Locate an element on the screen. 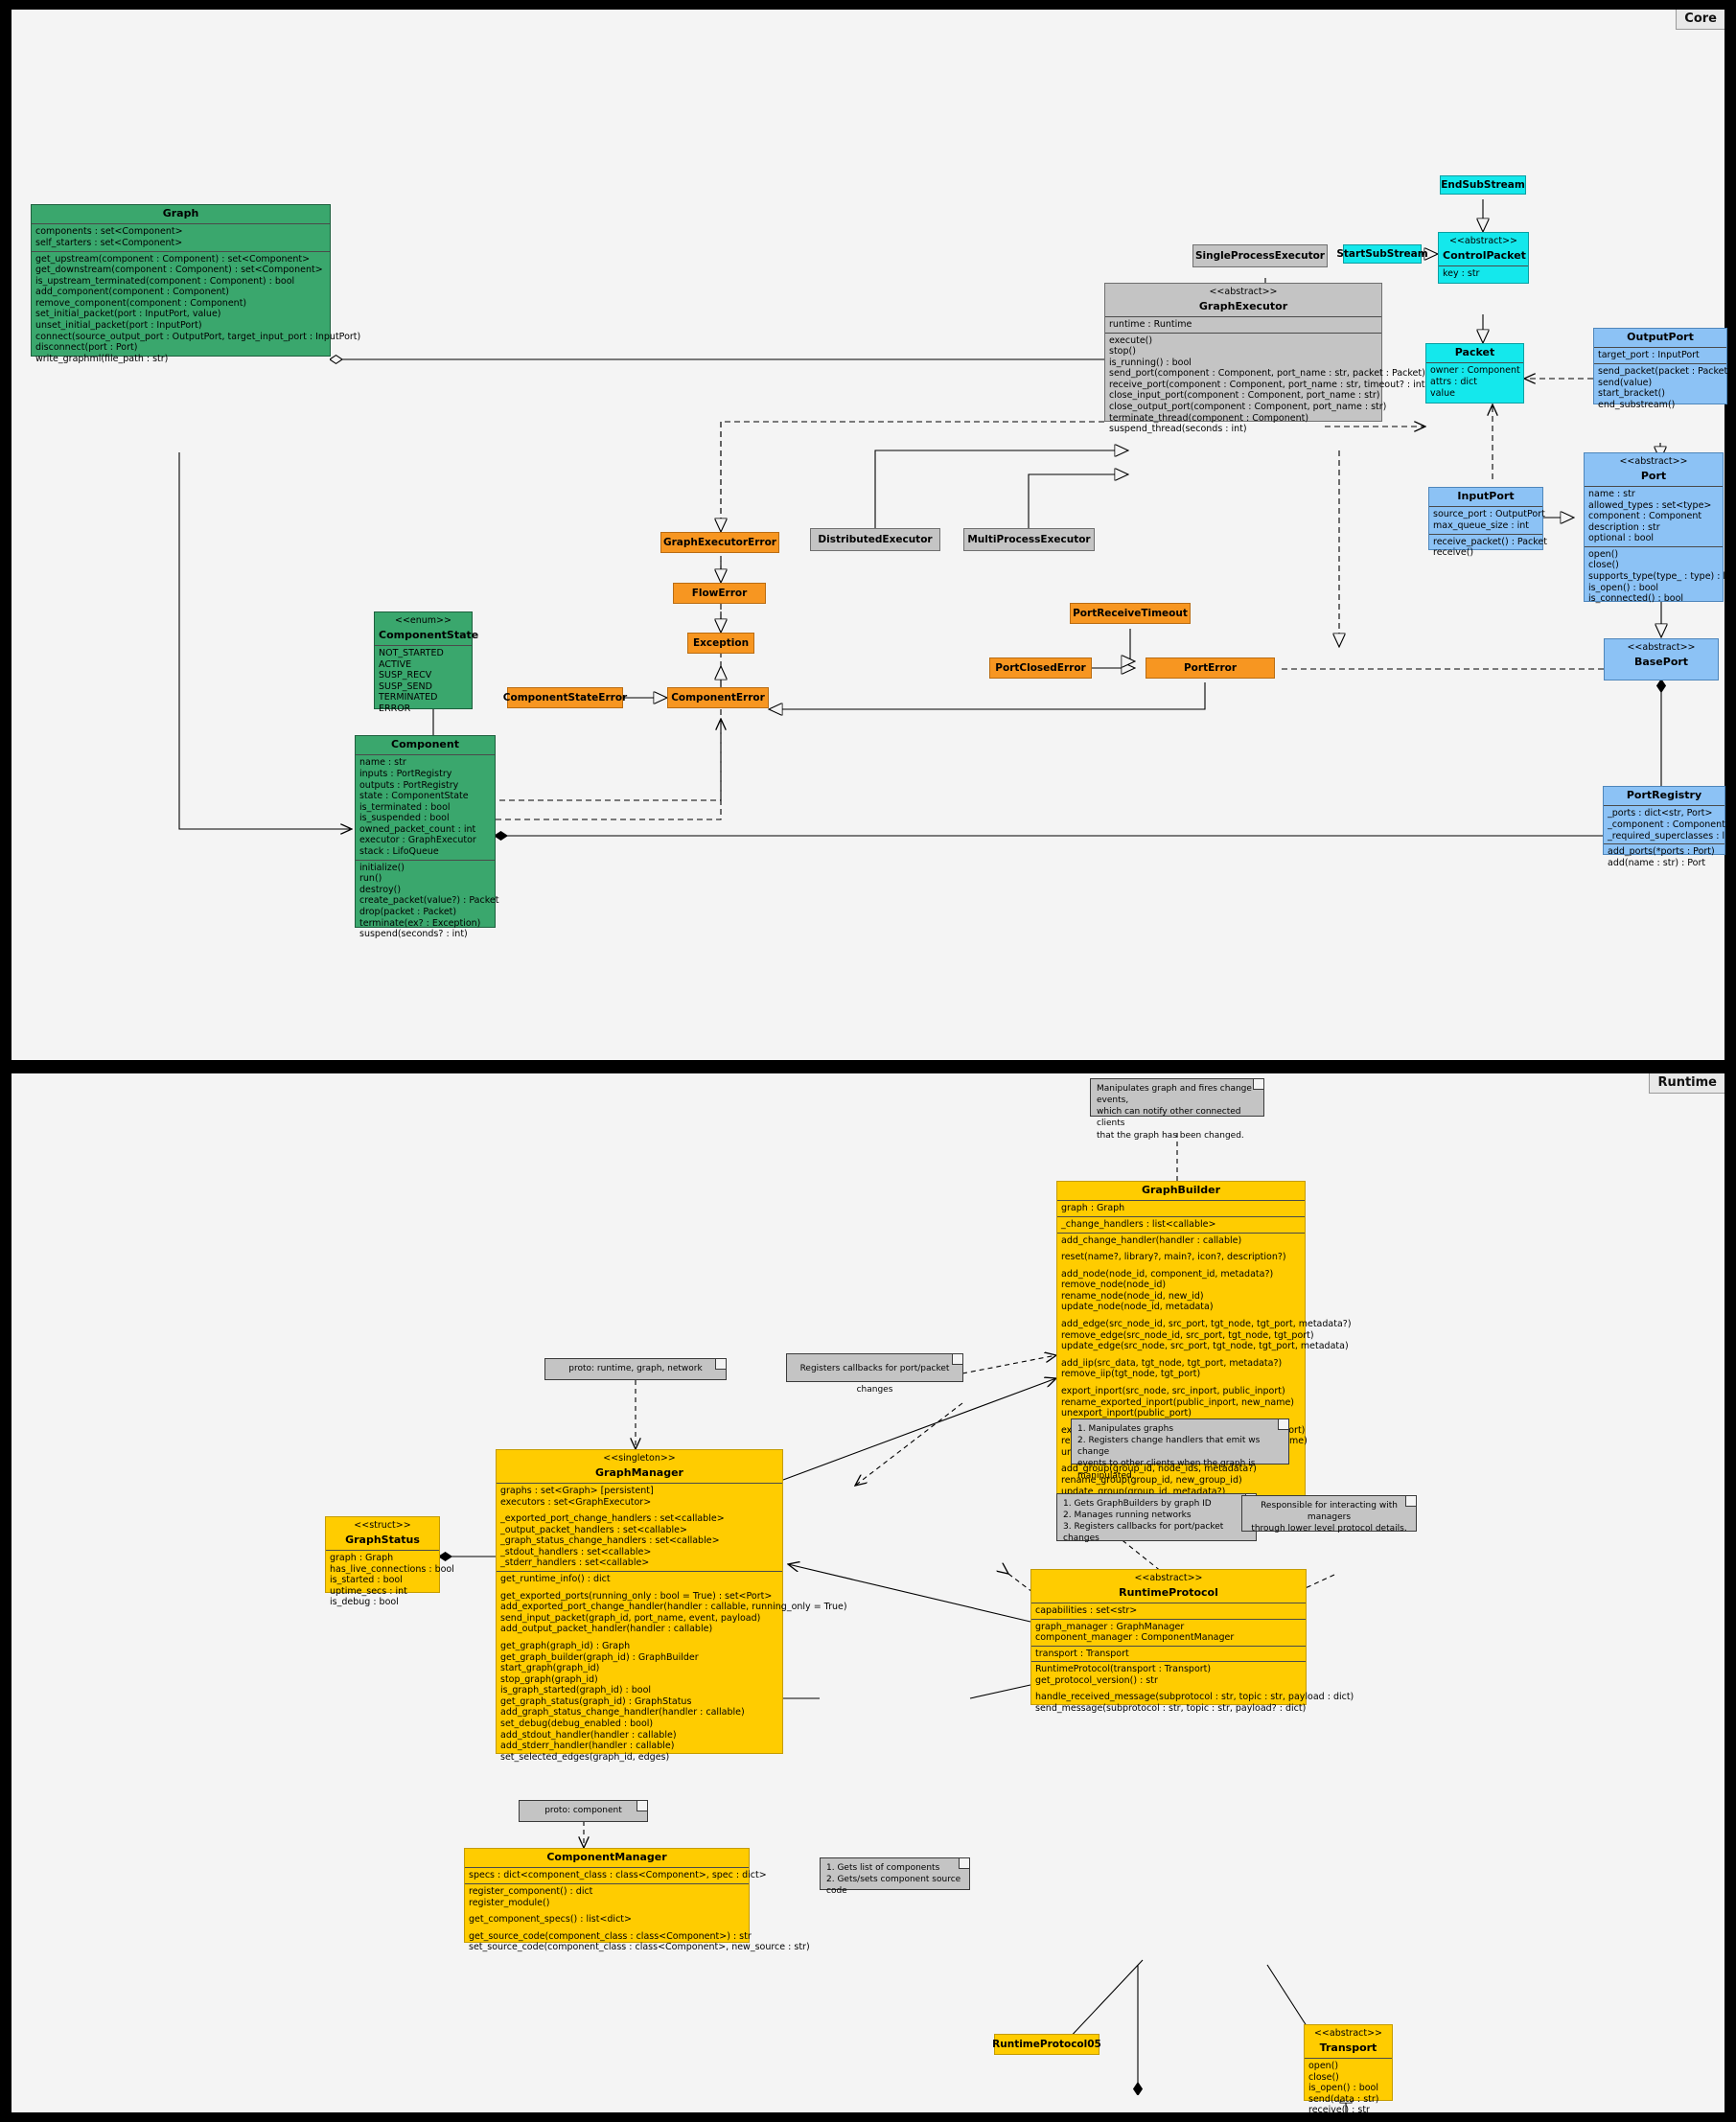 Image resolution: width=1736 pixels, height=2122 pixels. class-control-packet-attrs: key : str is located at coordinates (1484, 273).